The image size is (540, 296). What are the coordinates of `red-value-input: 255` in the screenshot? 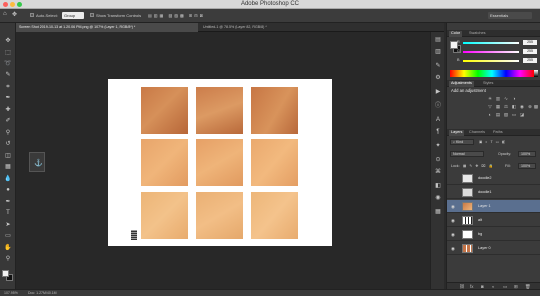 It's located at (530, 42).